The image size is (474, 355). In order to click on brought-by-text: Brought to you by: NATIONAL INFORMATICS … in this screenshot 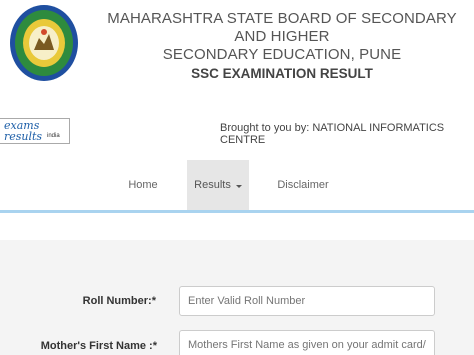, I will do `click(332, 134)`.